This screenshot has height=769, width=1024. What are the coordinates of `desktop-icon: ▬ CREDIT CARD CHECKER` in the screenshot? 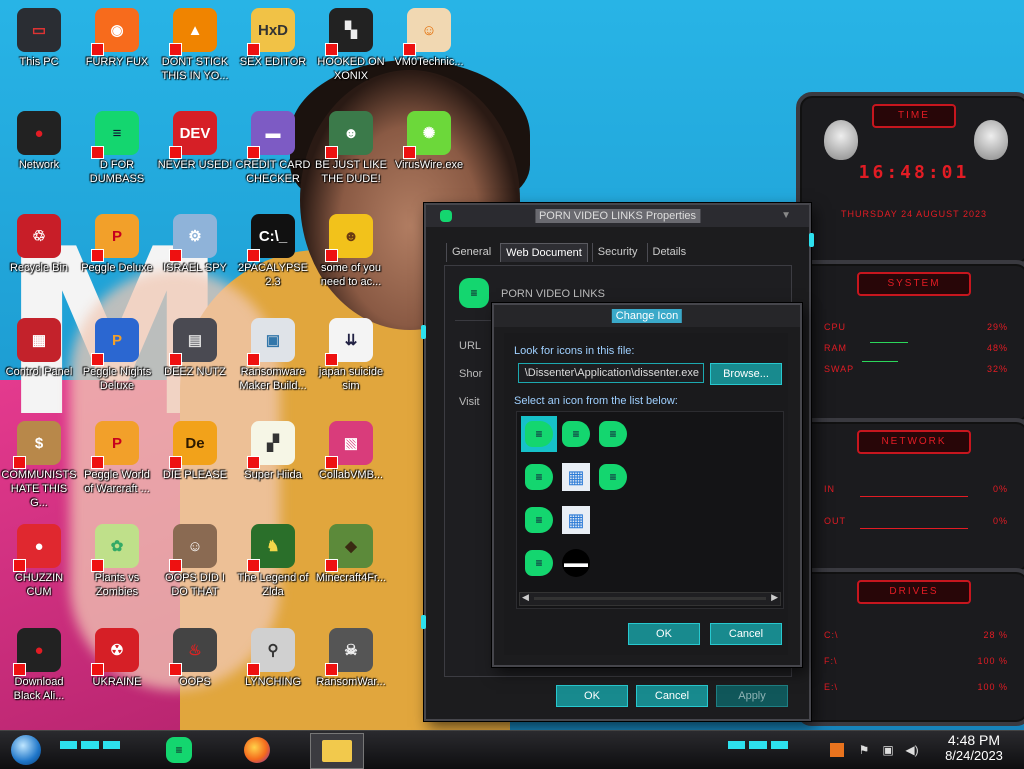 It's located at (273, 145).